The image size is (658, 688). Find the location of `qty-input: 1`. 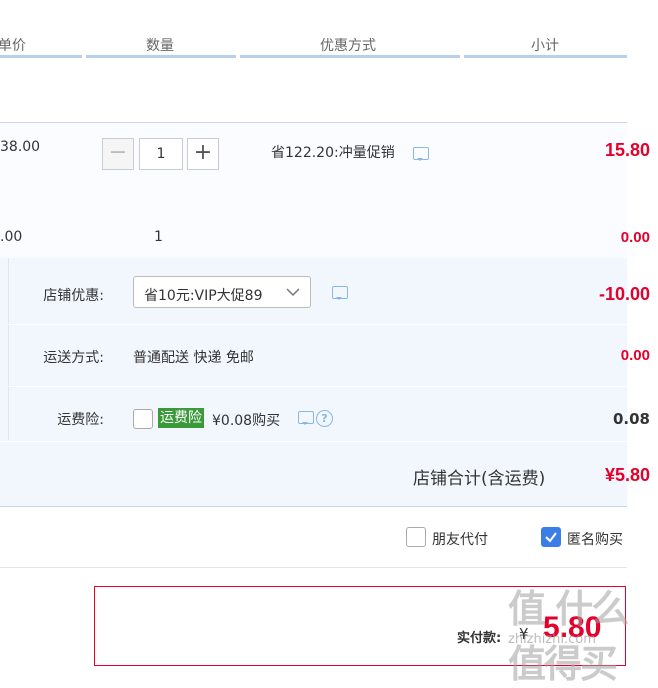

qty-input: 1 is located at coordinates (161, 154).